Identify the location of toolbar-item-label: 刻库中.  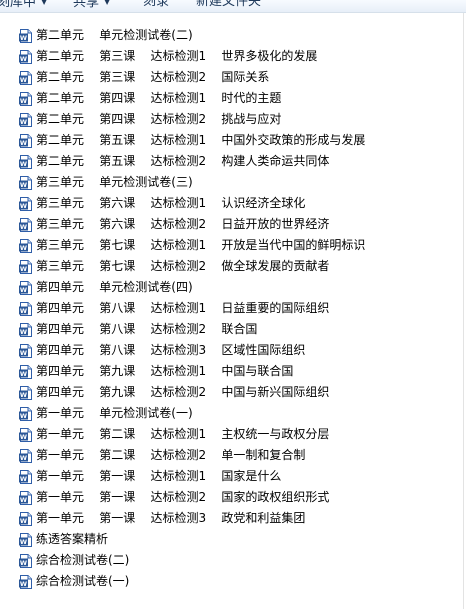
(18, 5).